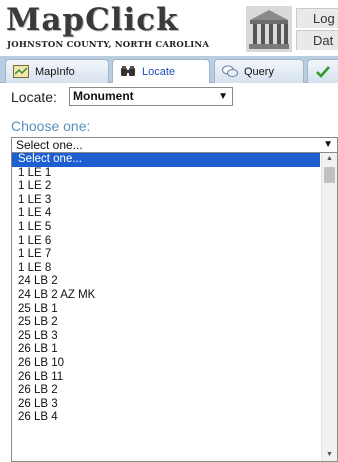  I want to click on locate-type-value: Monument, so click(103, 96).